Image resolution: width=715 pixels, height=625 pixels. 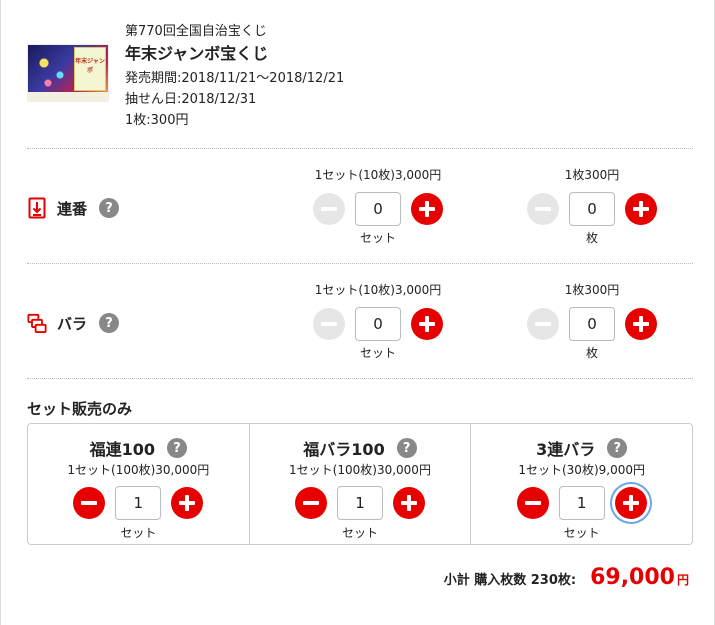 What do you see at coordinates (235, 78) in the screenshot?
I see `sale-period: 発売期間:2018/11/21〜2018/12/21` at bounding box center [235, 78].